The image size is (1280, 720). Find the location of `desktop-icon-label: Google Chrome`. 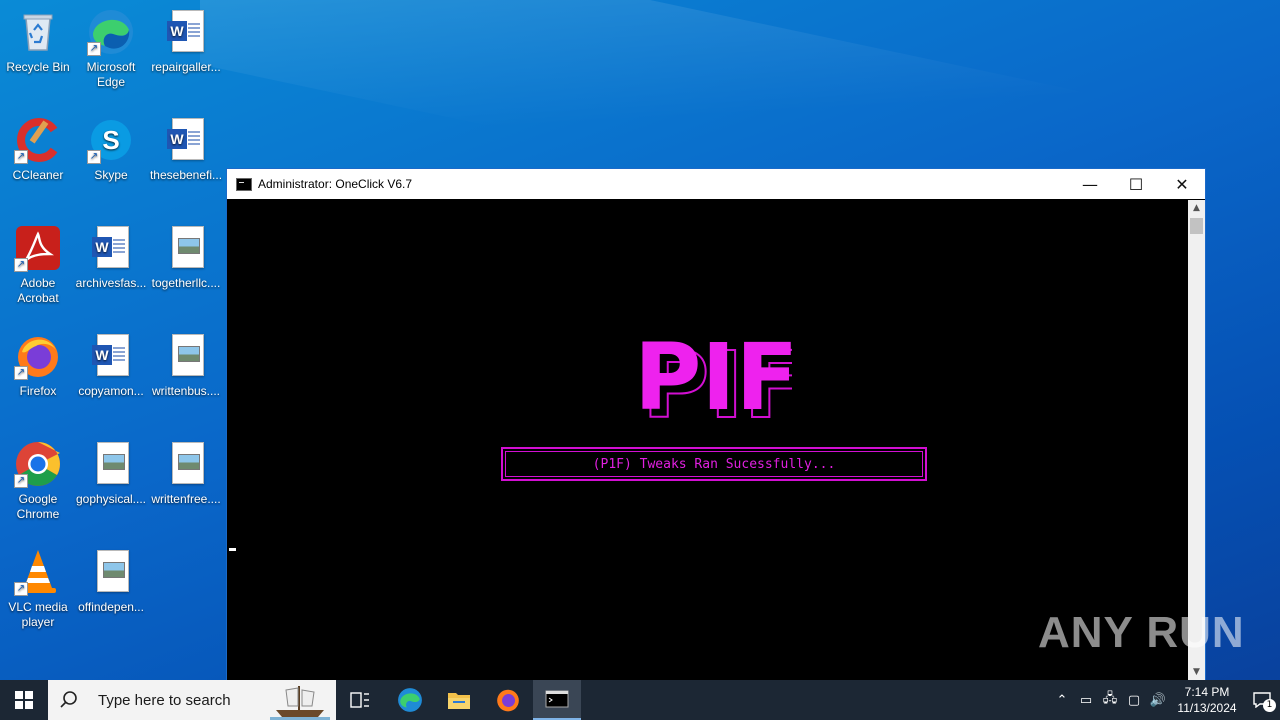

desktop-icon-label: Google Chrome is located at coordinates (38, 506).